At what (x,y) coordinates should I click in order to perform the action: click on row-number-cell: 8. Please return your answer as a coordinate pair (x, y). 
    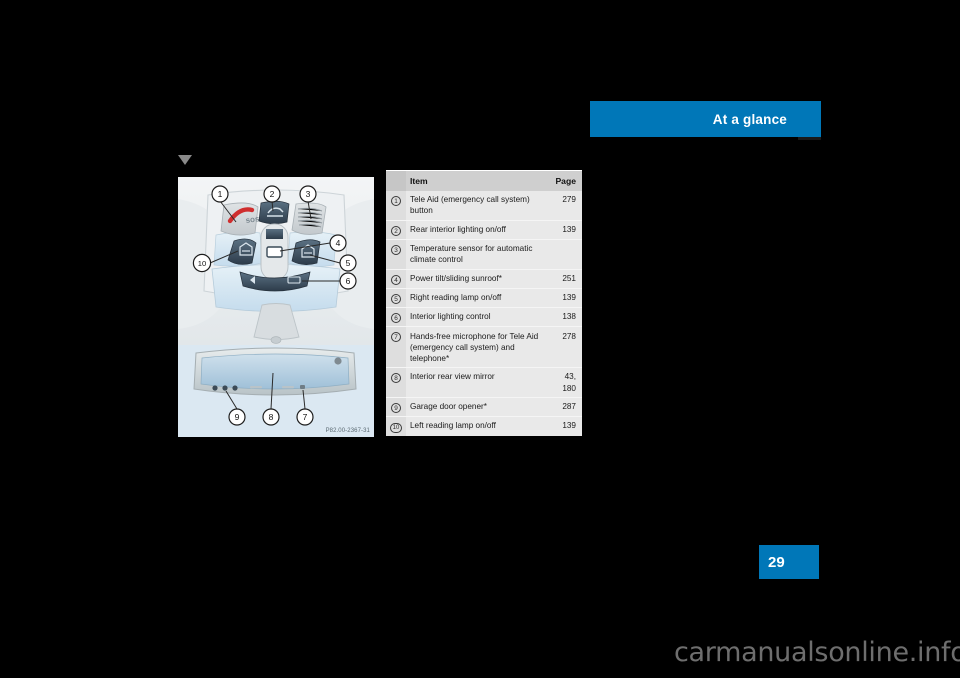
    Looking at the image, I should click on (396, 382).